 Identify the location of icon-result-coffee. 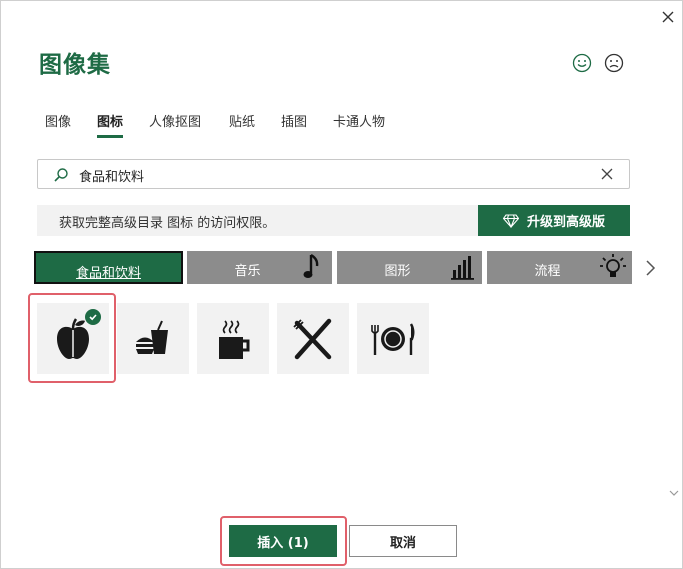
(233, 338).